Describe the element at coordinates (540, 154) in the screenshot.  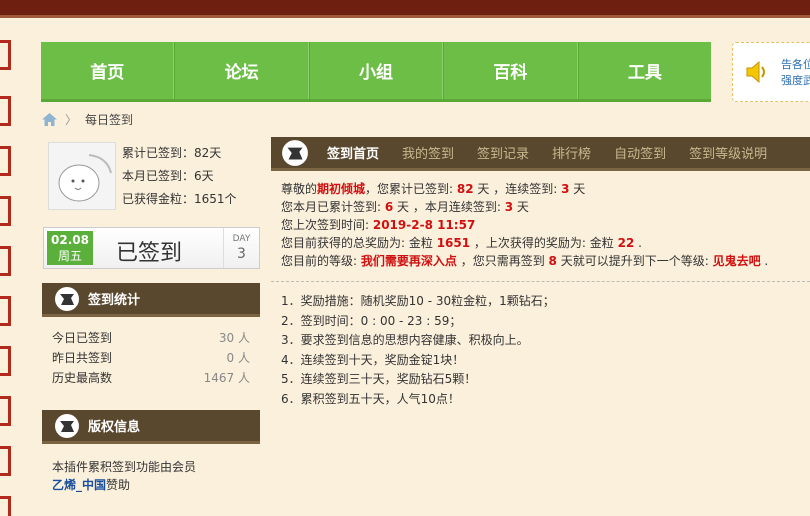
I see `sign-tabs-bar: 签到首页 我的签到 签到记录 排行榜 自动签到 签到等级说明` at that location.